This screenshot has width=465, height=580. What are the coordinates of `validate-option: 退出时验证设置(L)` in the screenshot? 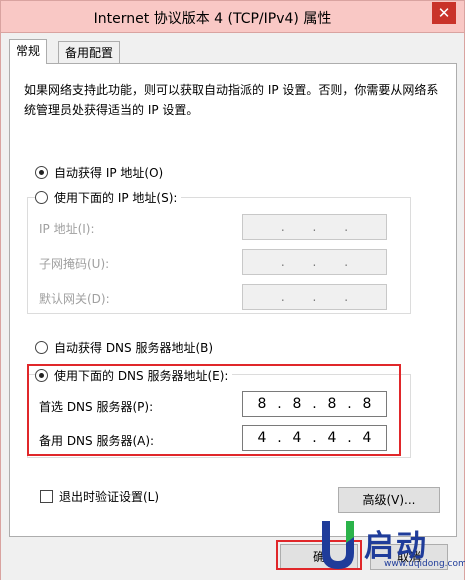 It's located at (99, 496).